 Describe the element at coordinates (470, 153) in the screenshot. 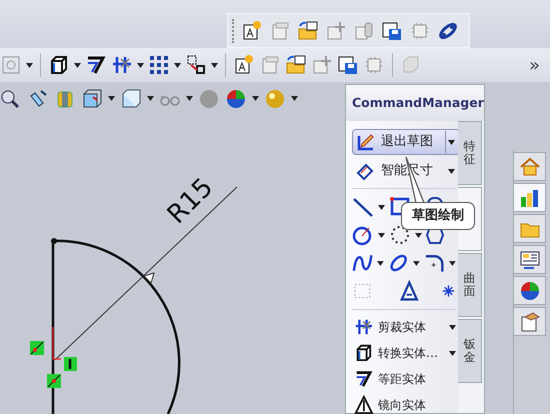

I see `vertical-tab: 特征` at that location.